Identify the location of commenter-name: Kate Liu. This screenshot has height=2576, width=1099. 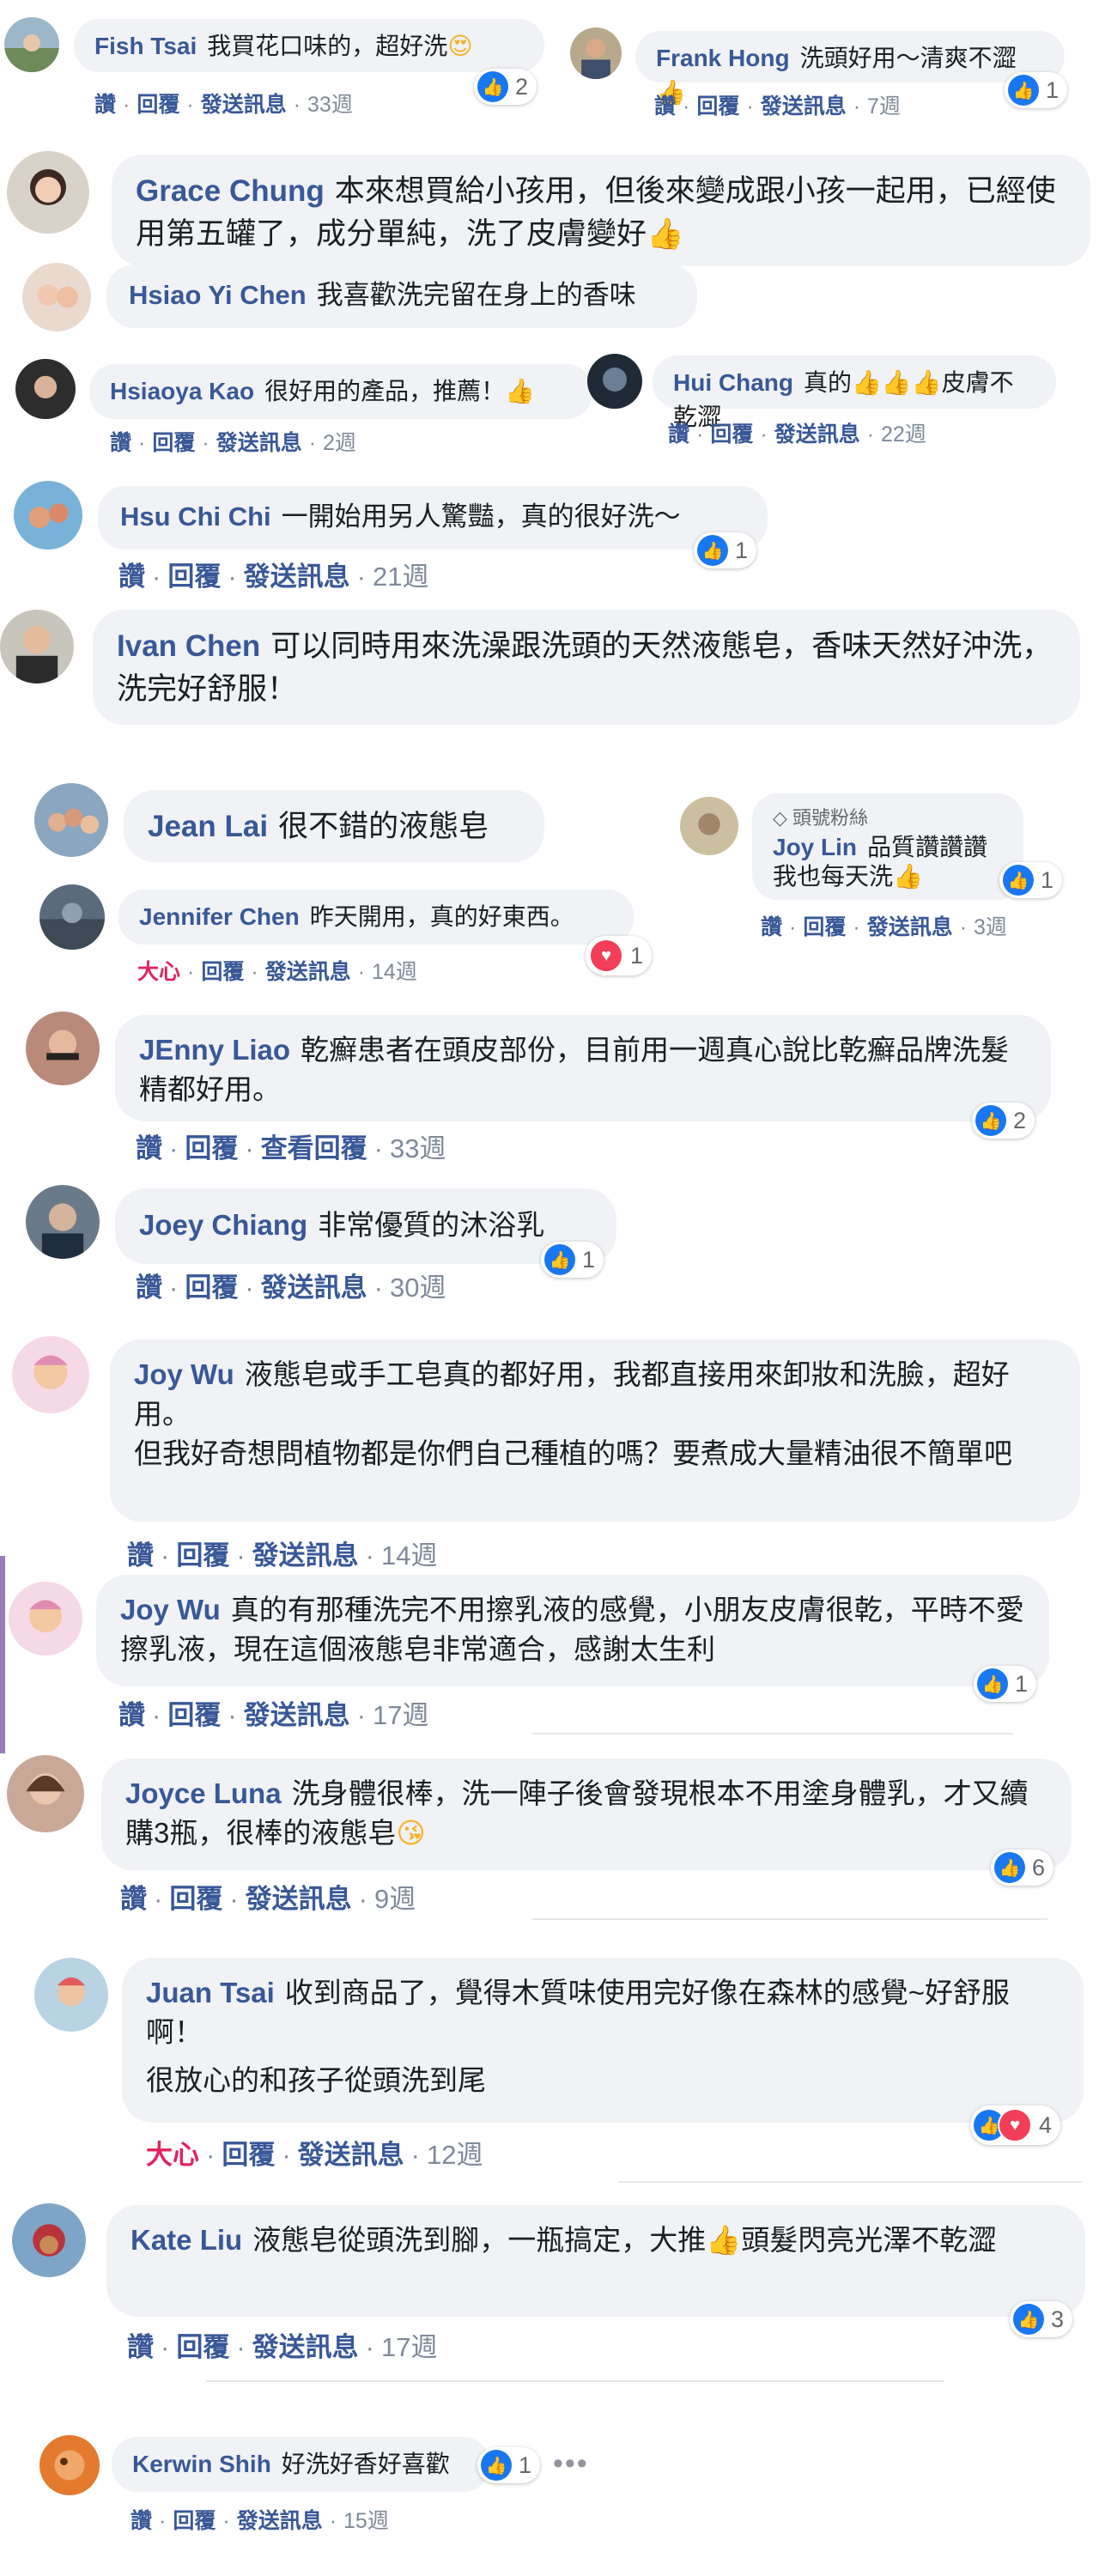
(186, 2240).